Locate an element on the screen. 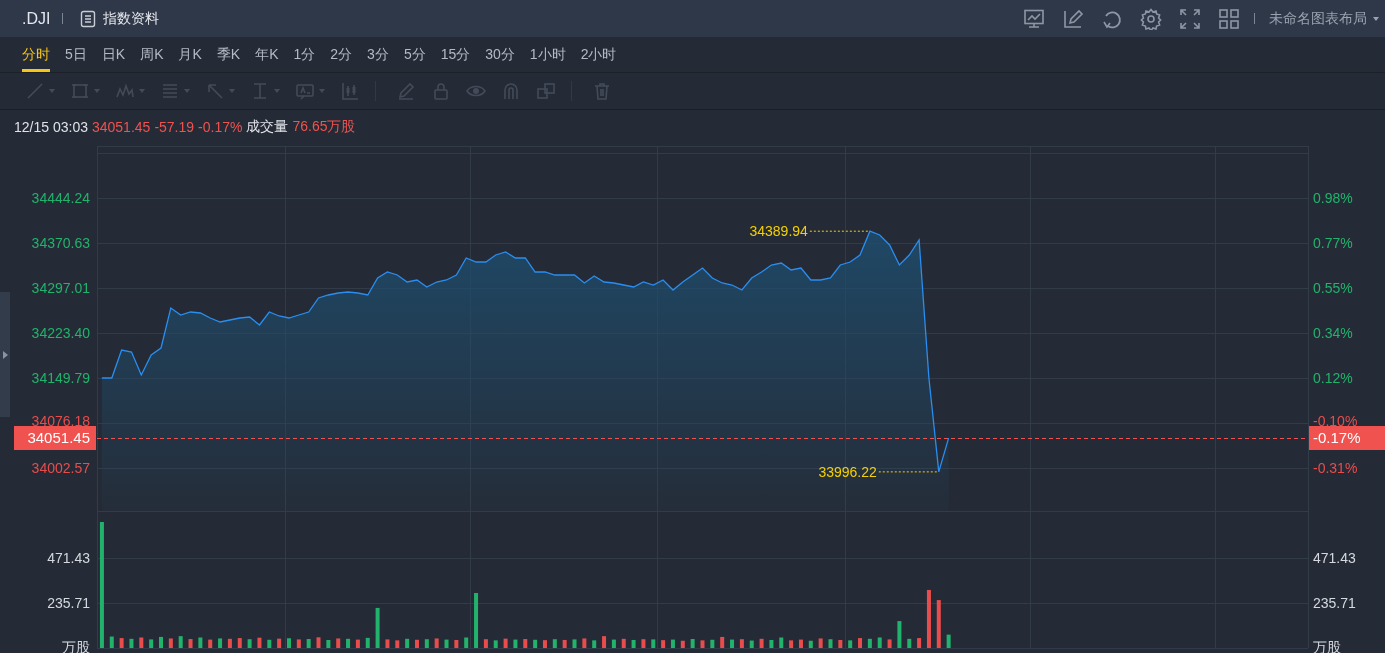 The height and width of the screenshot is (653, 1385). symbol-title: .DJI is located at coordinates (36, 18).